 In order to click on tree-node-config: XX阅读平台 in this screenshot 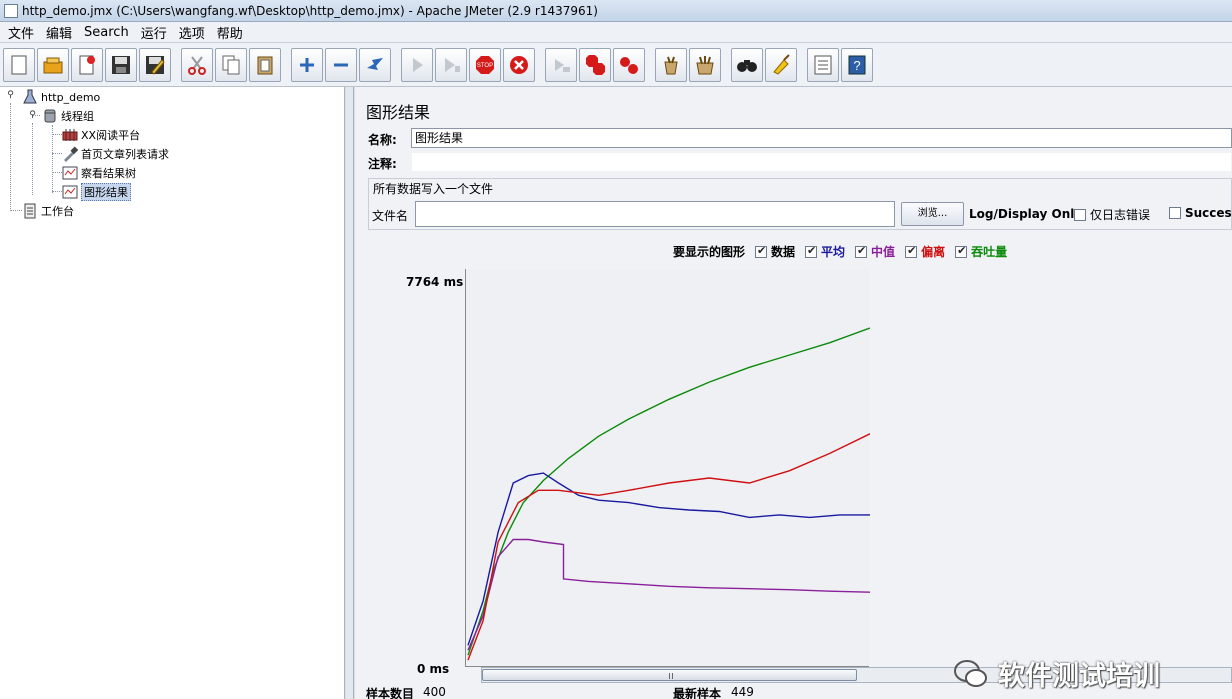, I will do `click(101, 135)`.